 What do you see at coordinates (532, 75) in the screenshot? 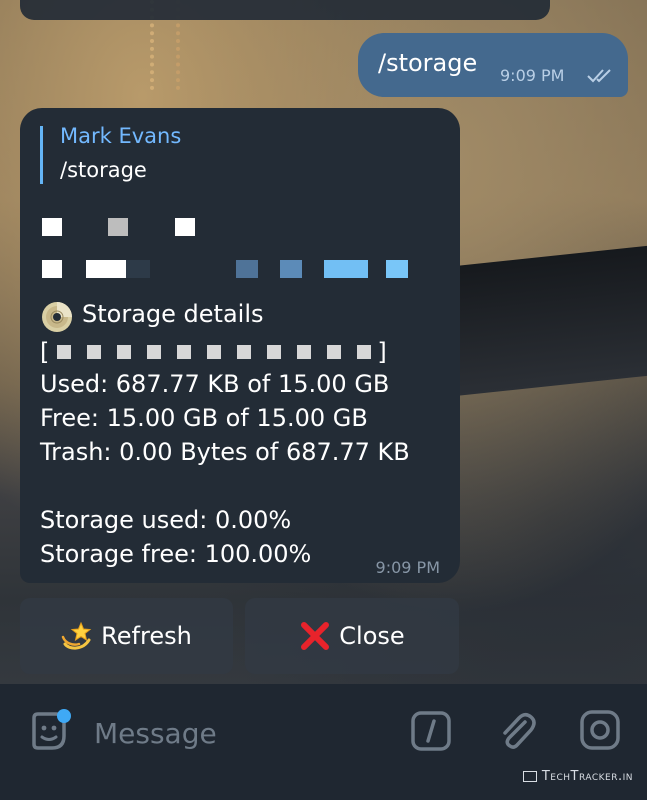
I see `outgoing-message-time: 9:09 PM` at bounding box center [532, 75].